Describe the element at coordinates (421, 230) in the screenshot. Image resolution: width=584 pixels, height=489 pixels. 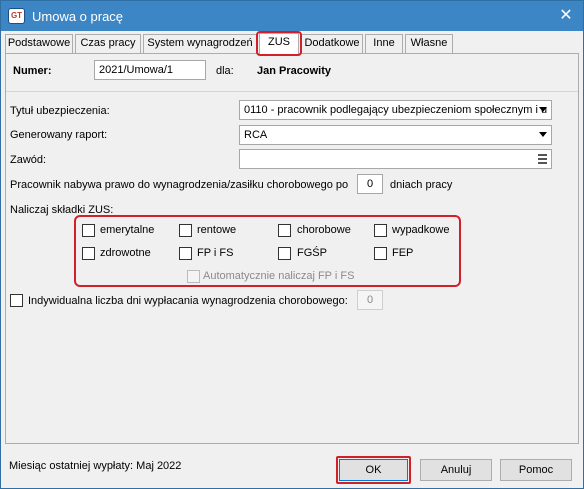
I see `wypadkowe-label: wypadkowe` at that location.